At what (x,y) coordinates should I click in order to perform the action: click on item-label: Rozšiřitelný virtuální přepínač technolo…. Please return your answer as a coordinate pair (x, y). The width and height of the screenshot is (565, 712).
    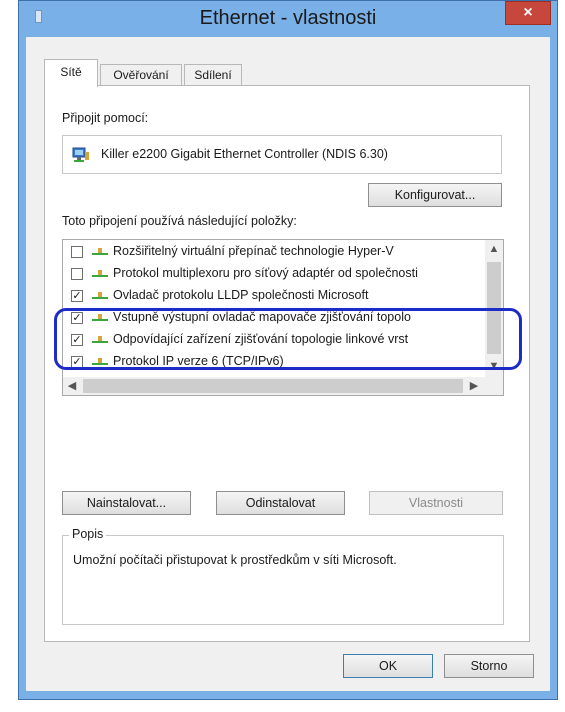
    Looking at the image, I should click on (253, 251).